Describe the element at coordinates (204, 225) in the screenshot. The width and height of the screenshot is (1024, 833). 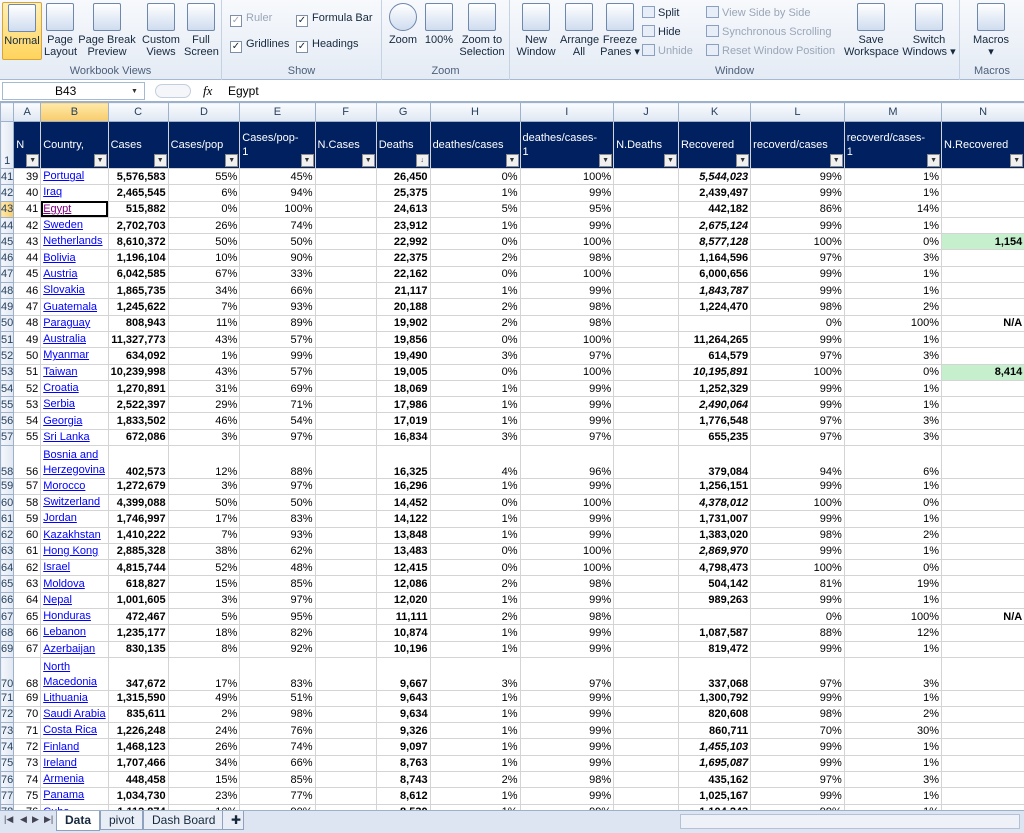
I see `cases-pop-cell: 26%` at that location.